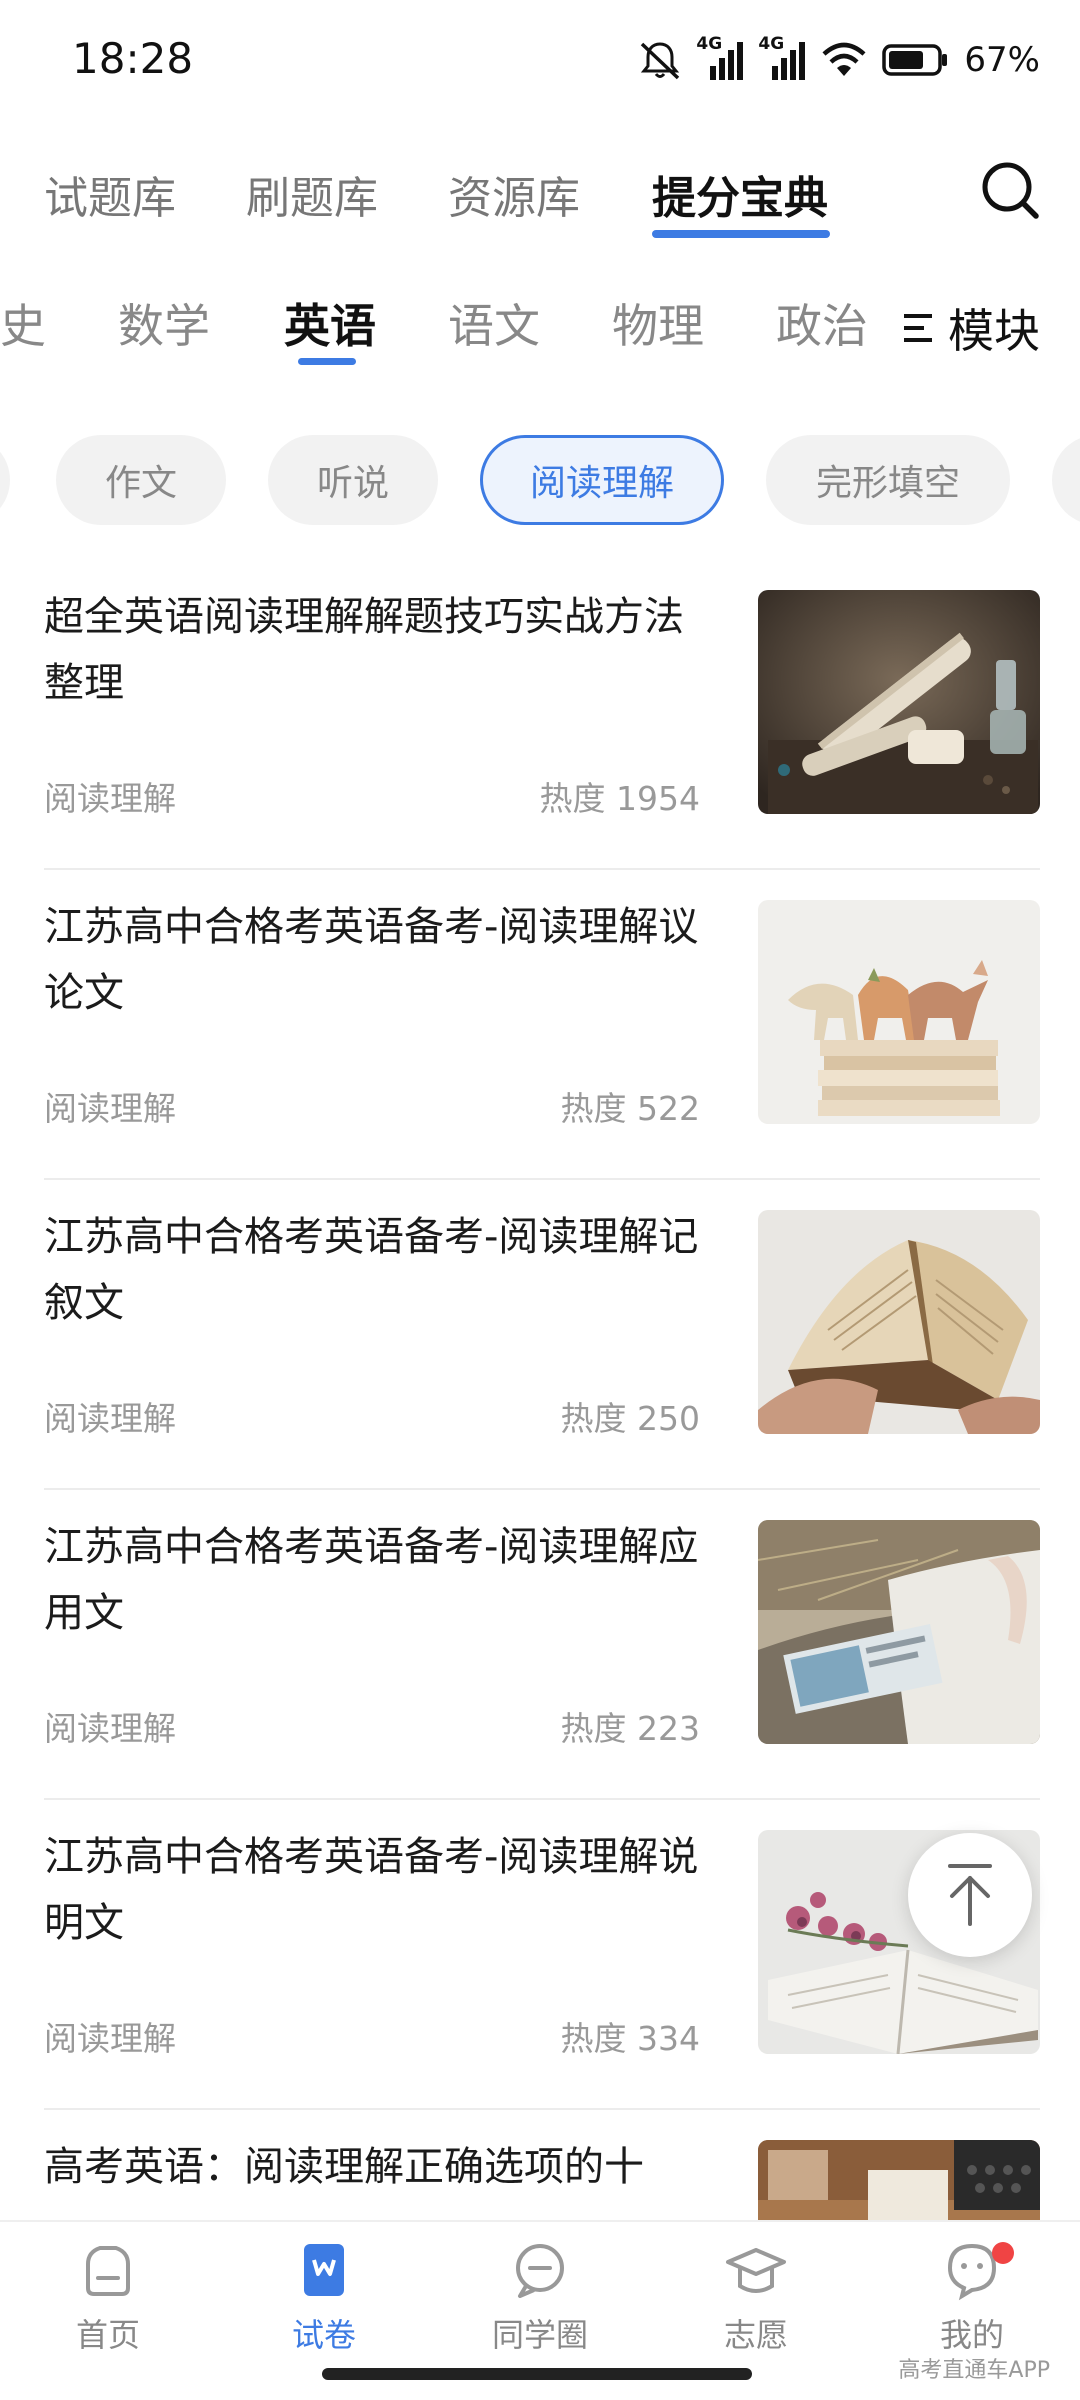  I want to click on article-title: 江苏高中合格考英语备考-阅读理解记叙文, so click(371, 1270).